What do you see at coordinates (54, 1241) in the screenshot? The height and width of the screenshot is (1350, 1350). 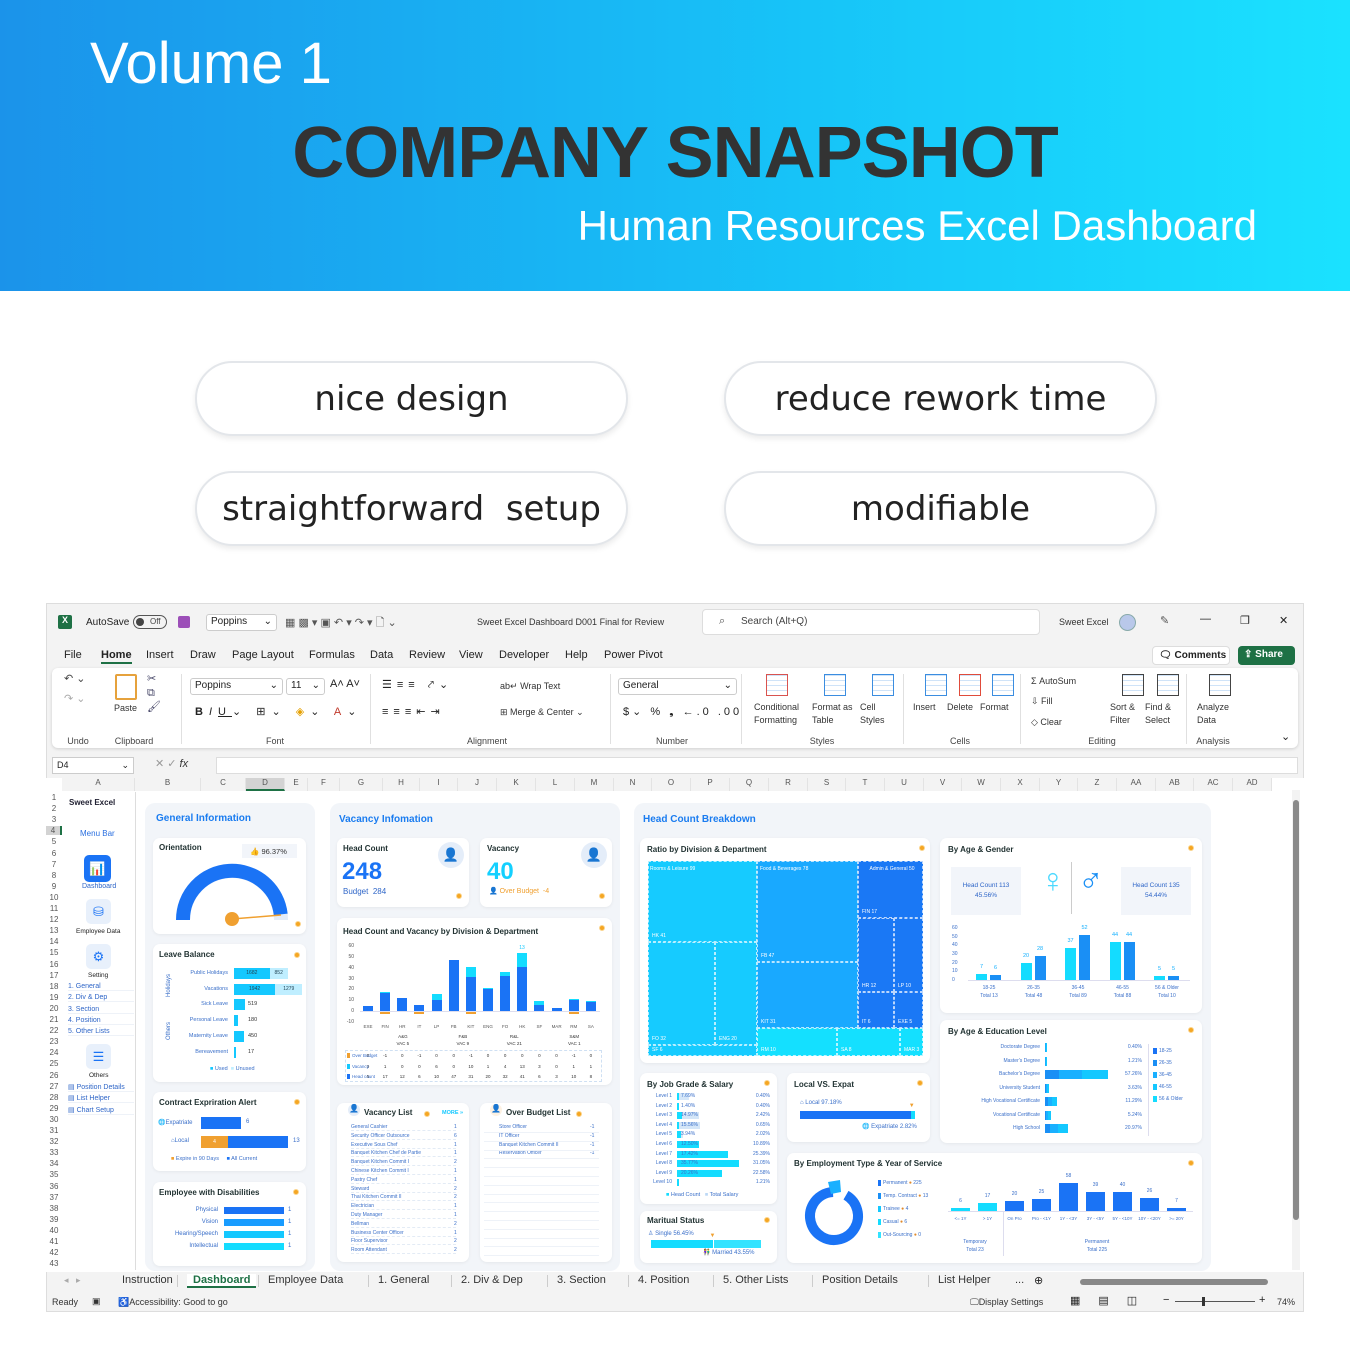 I see `row-header: 41` at bounding box center [54, 1241].